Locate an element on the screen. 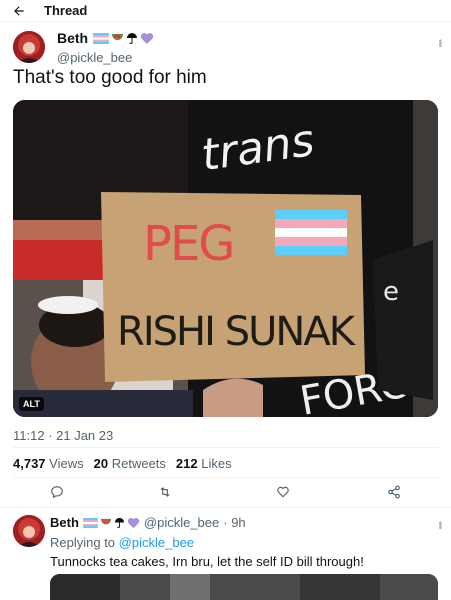  back-button is located at coordinates (19, 11).